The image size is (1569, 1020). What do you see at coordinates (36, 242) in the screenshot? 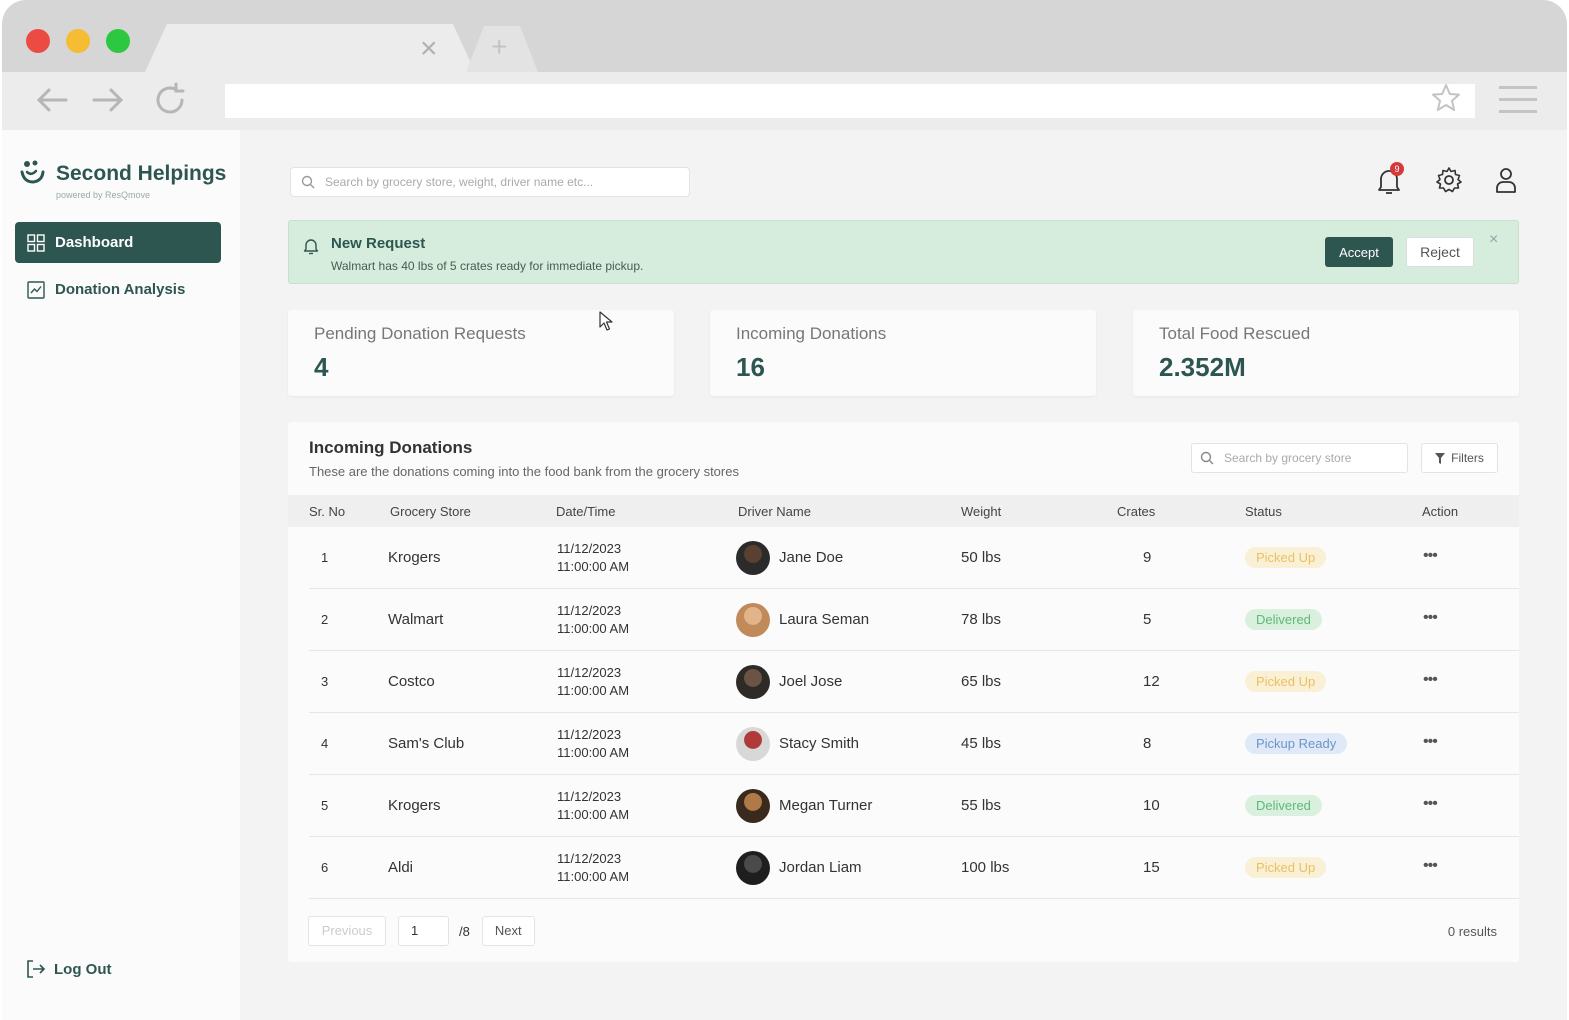
I see `grid-icon` at bounding box center [36, 242].